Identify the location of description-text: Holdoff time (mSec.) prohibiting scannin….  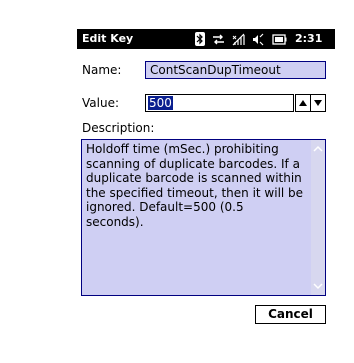
(195, 185).